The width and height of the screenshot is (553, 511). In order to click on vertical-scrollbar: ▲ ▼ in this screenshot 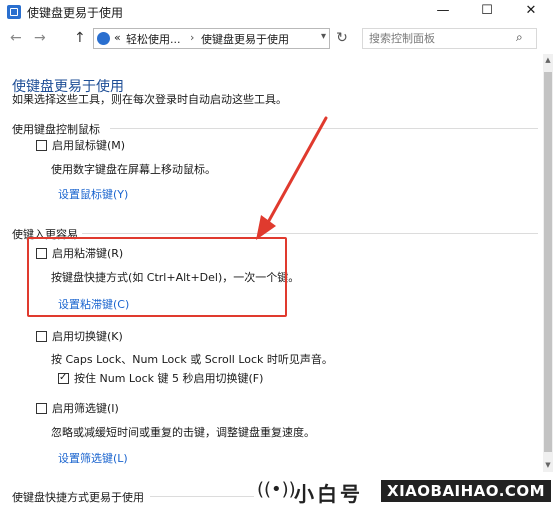, I will do `click(548, 282)`.